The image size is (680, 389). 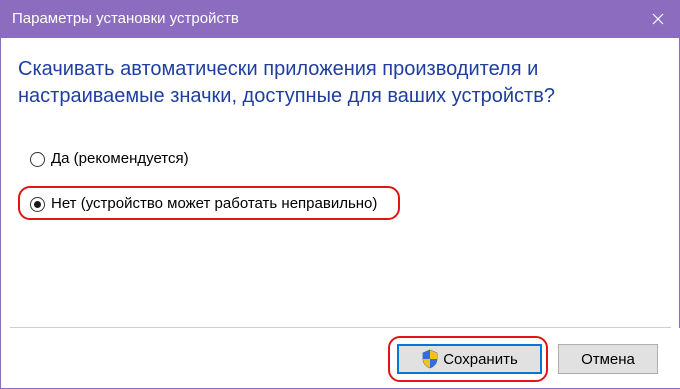 What do you see at coordinates (340, 19) in the screenshot?
I see `title-bar: Параметры установки устройств` at bounding box center [340, 19].